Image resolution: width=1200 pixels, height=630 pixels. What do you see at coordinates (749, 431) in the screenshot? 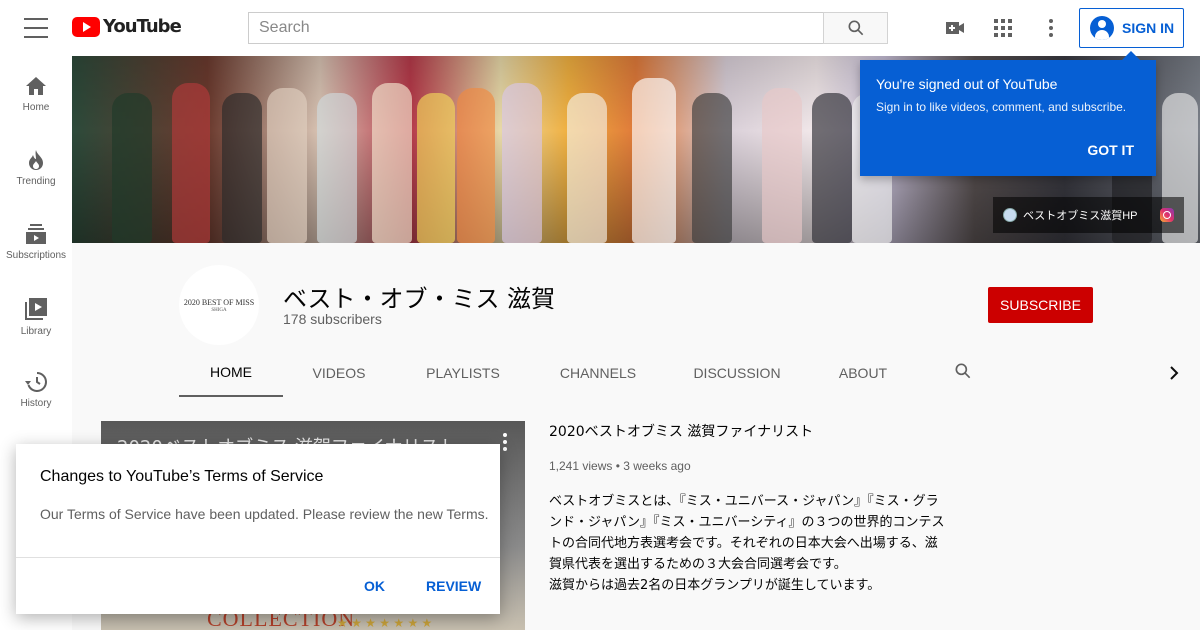
I see `featured-video-title: 2020ベストオブミス 滋賀ファイナリスト` at bounding box center [749, 431].